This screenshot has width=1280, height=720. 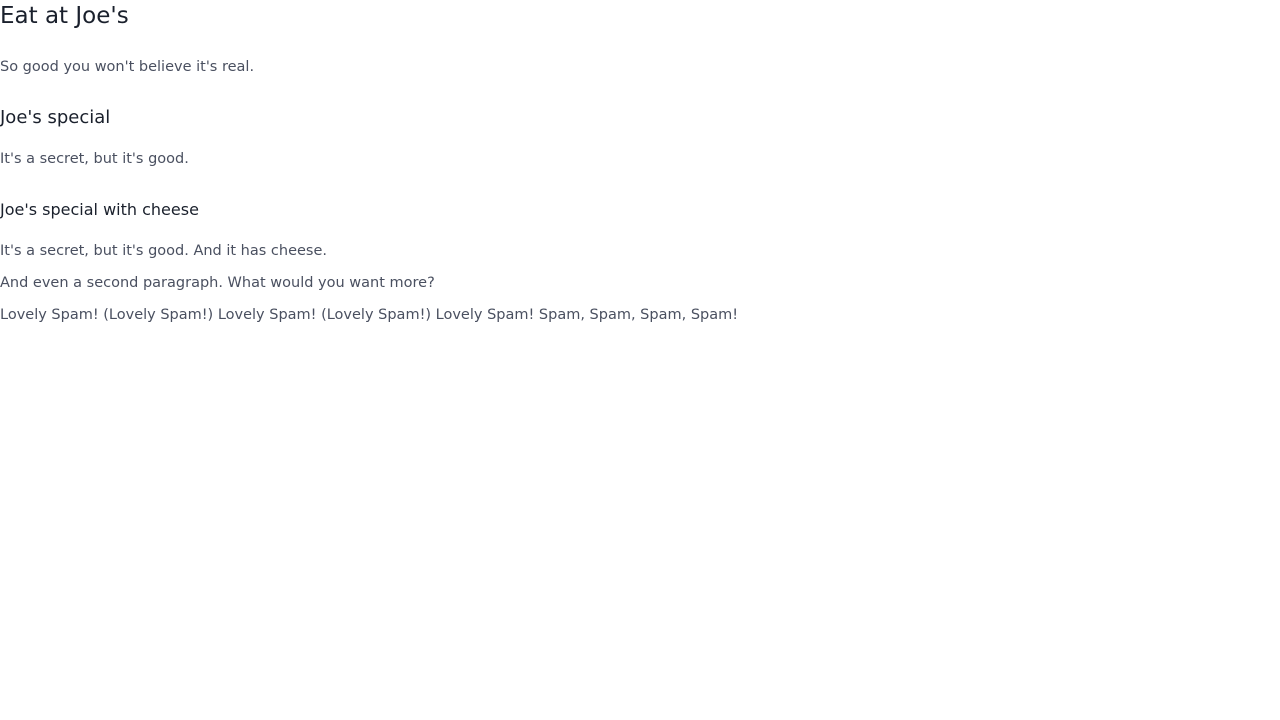 I want to click on section-heading-joes-special: Joe's special, so click(x=55, y=117).